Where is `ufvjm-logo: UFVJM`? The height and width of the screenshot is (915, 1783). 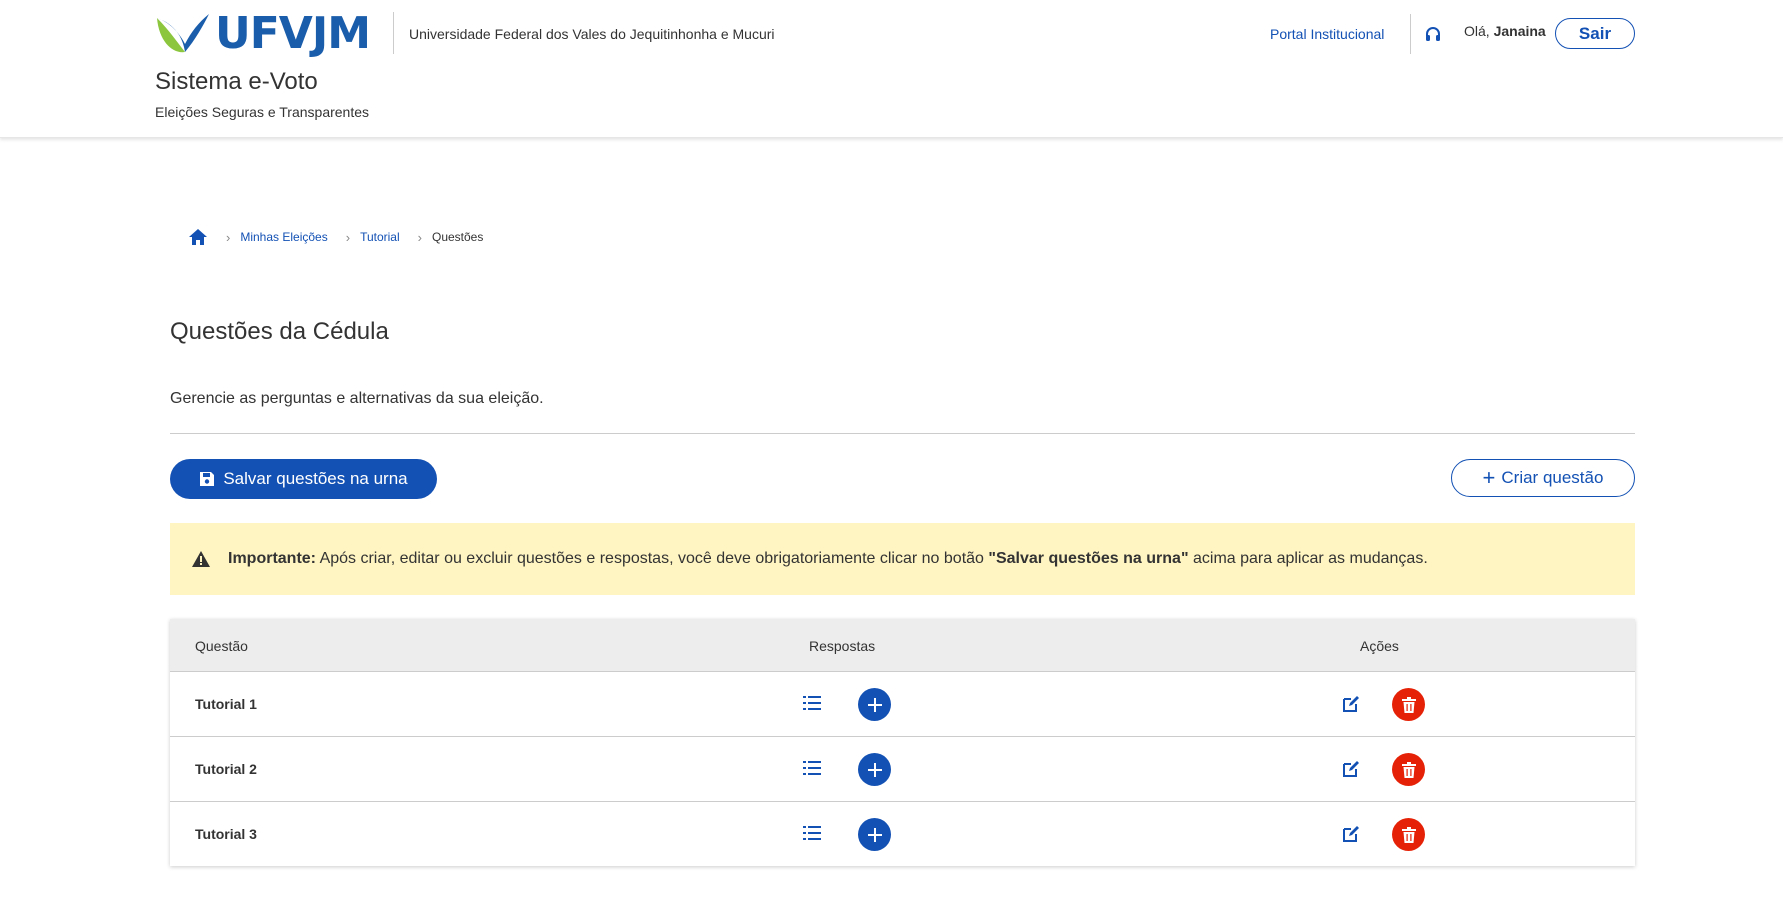 ufvjm-logo: UFVJM is located at coordinates (263, 33).